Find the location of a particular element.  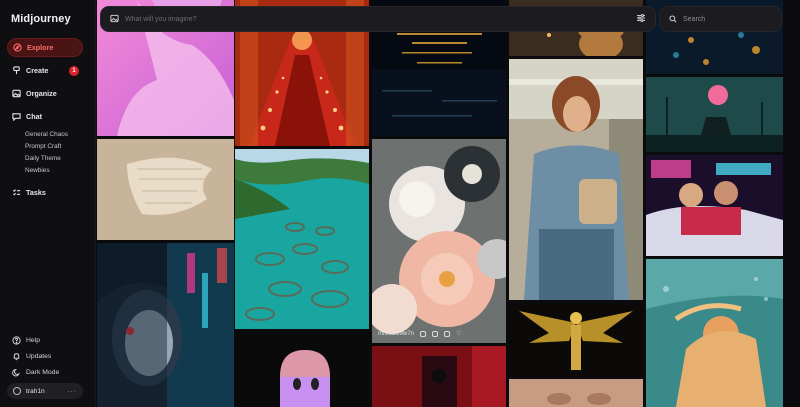

sidebar-item-create: Create 1 is located at coordinates (45, 70).